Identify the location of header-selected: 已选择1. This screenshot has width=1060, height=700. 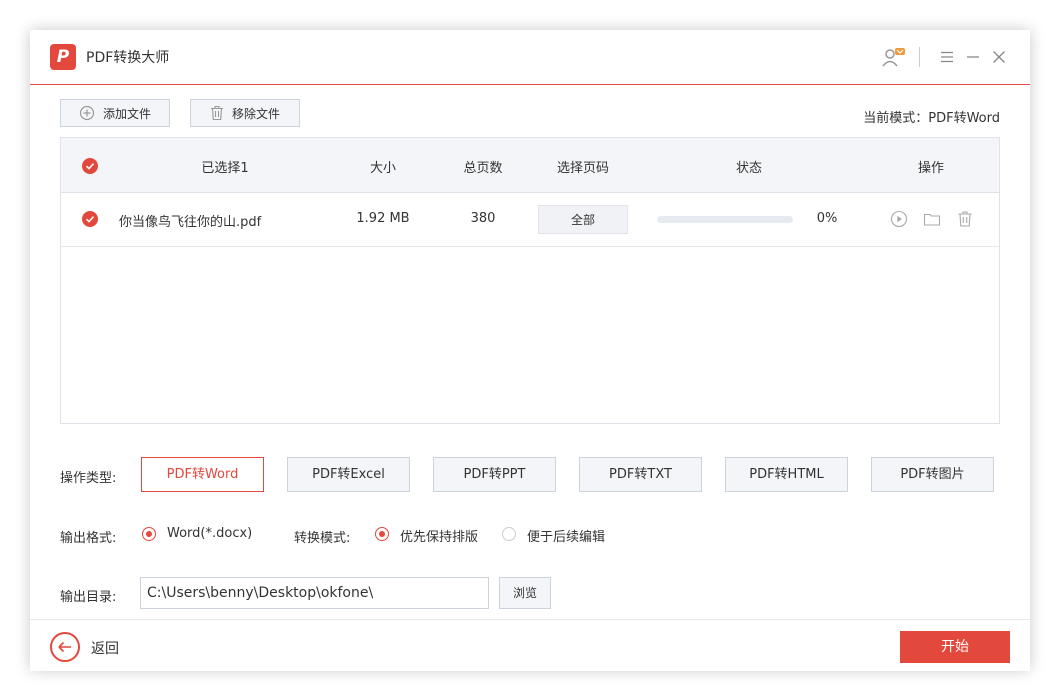
(225, 168).